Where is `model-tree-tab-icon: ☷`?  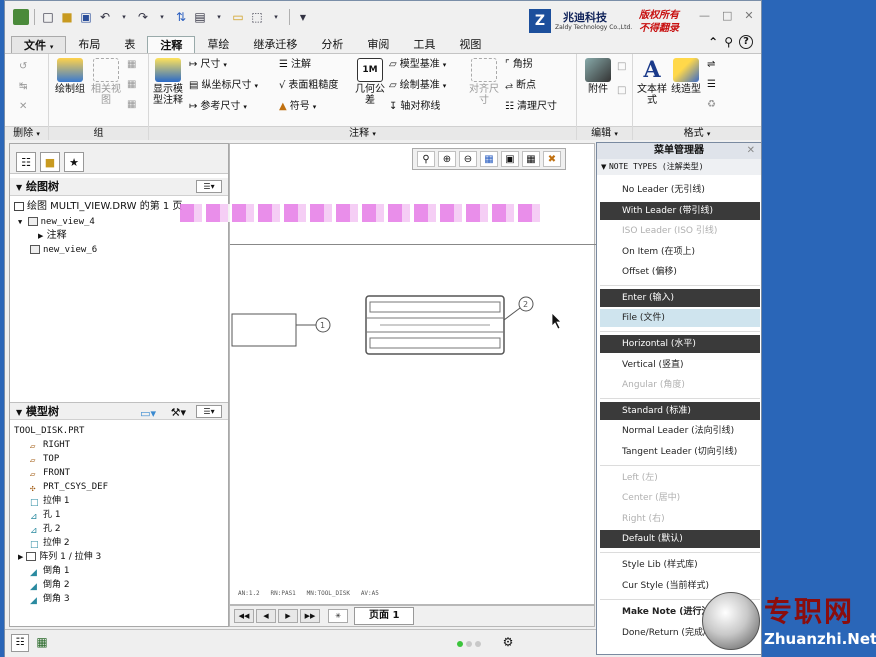
model-tree-tab-icon: ☷ is located at coordinates (26, 162).